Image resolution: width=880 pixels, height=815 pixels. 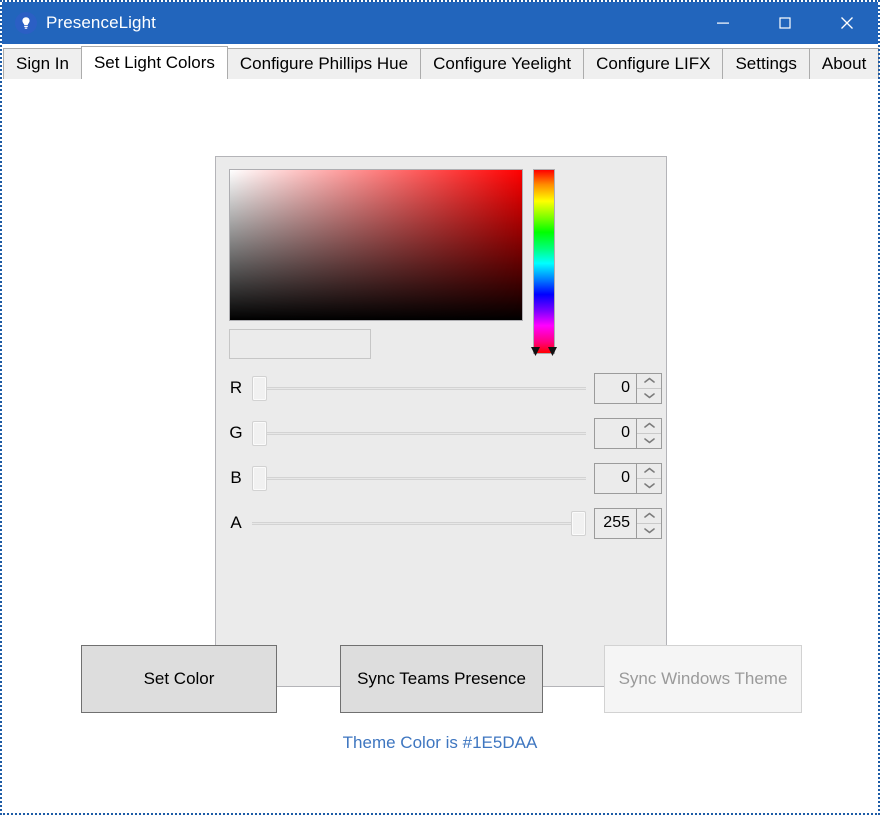 I want to click on channel-slider-g, so click(x=419, y=433).